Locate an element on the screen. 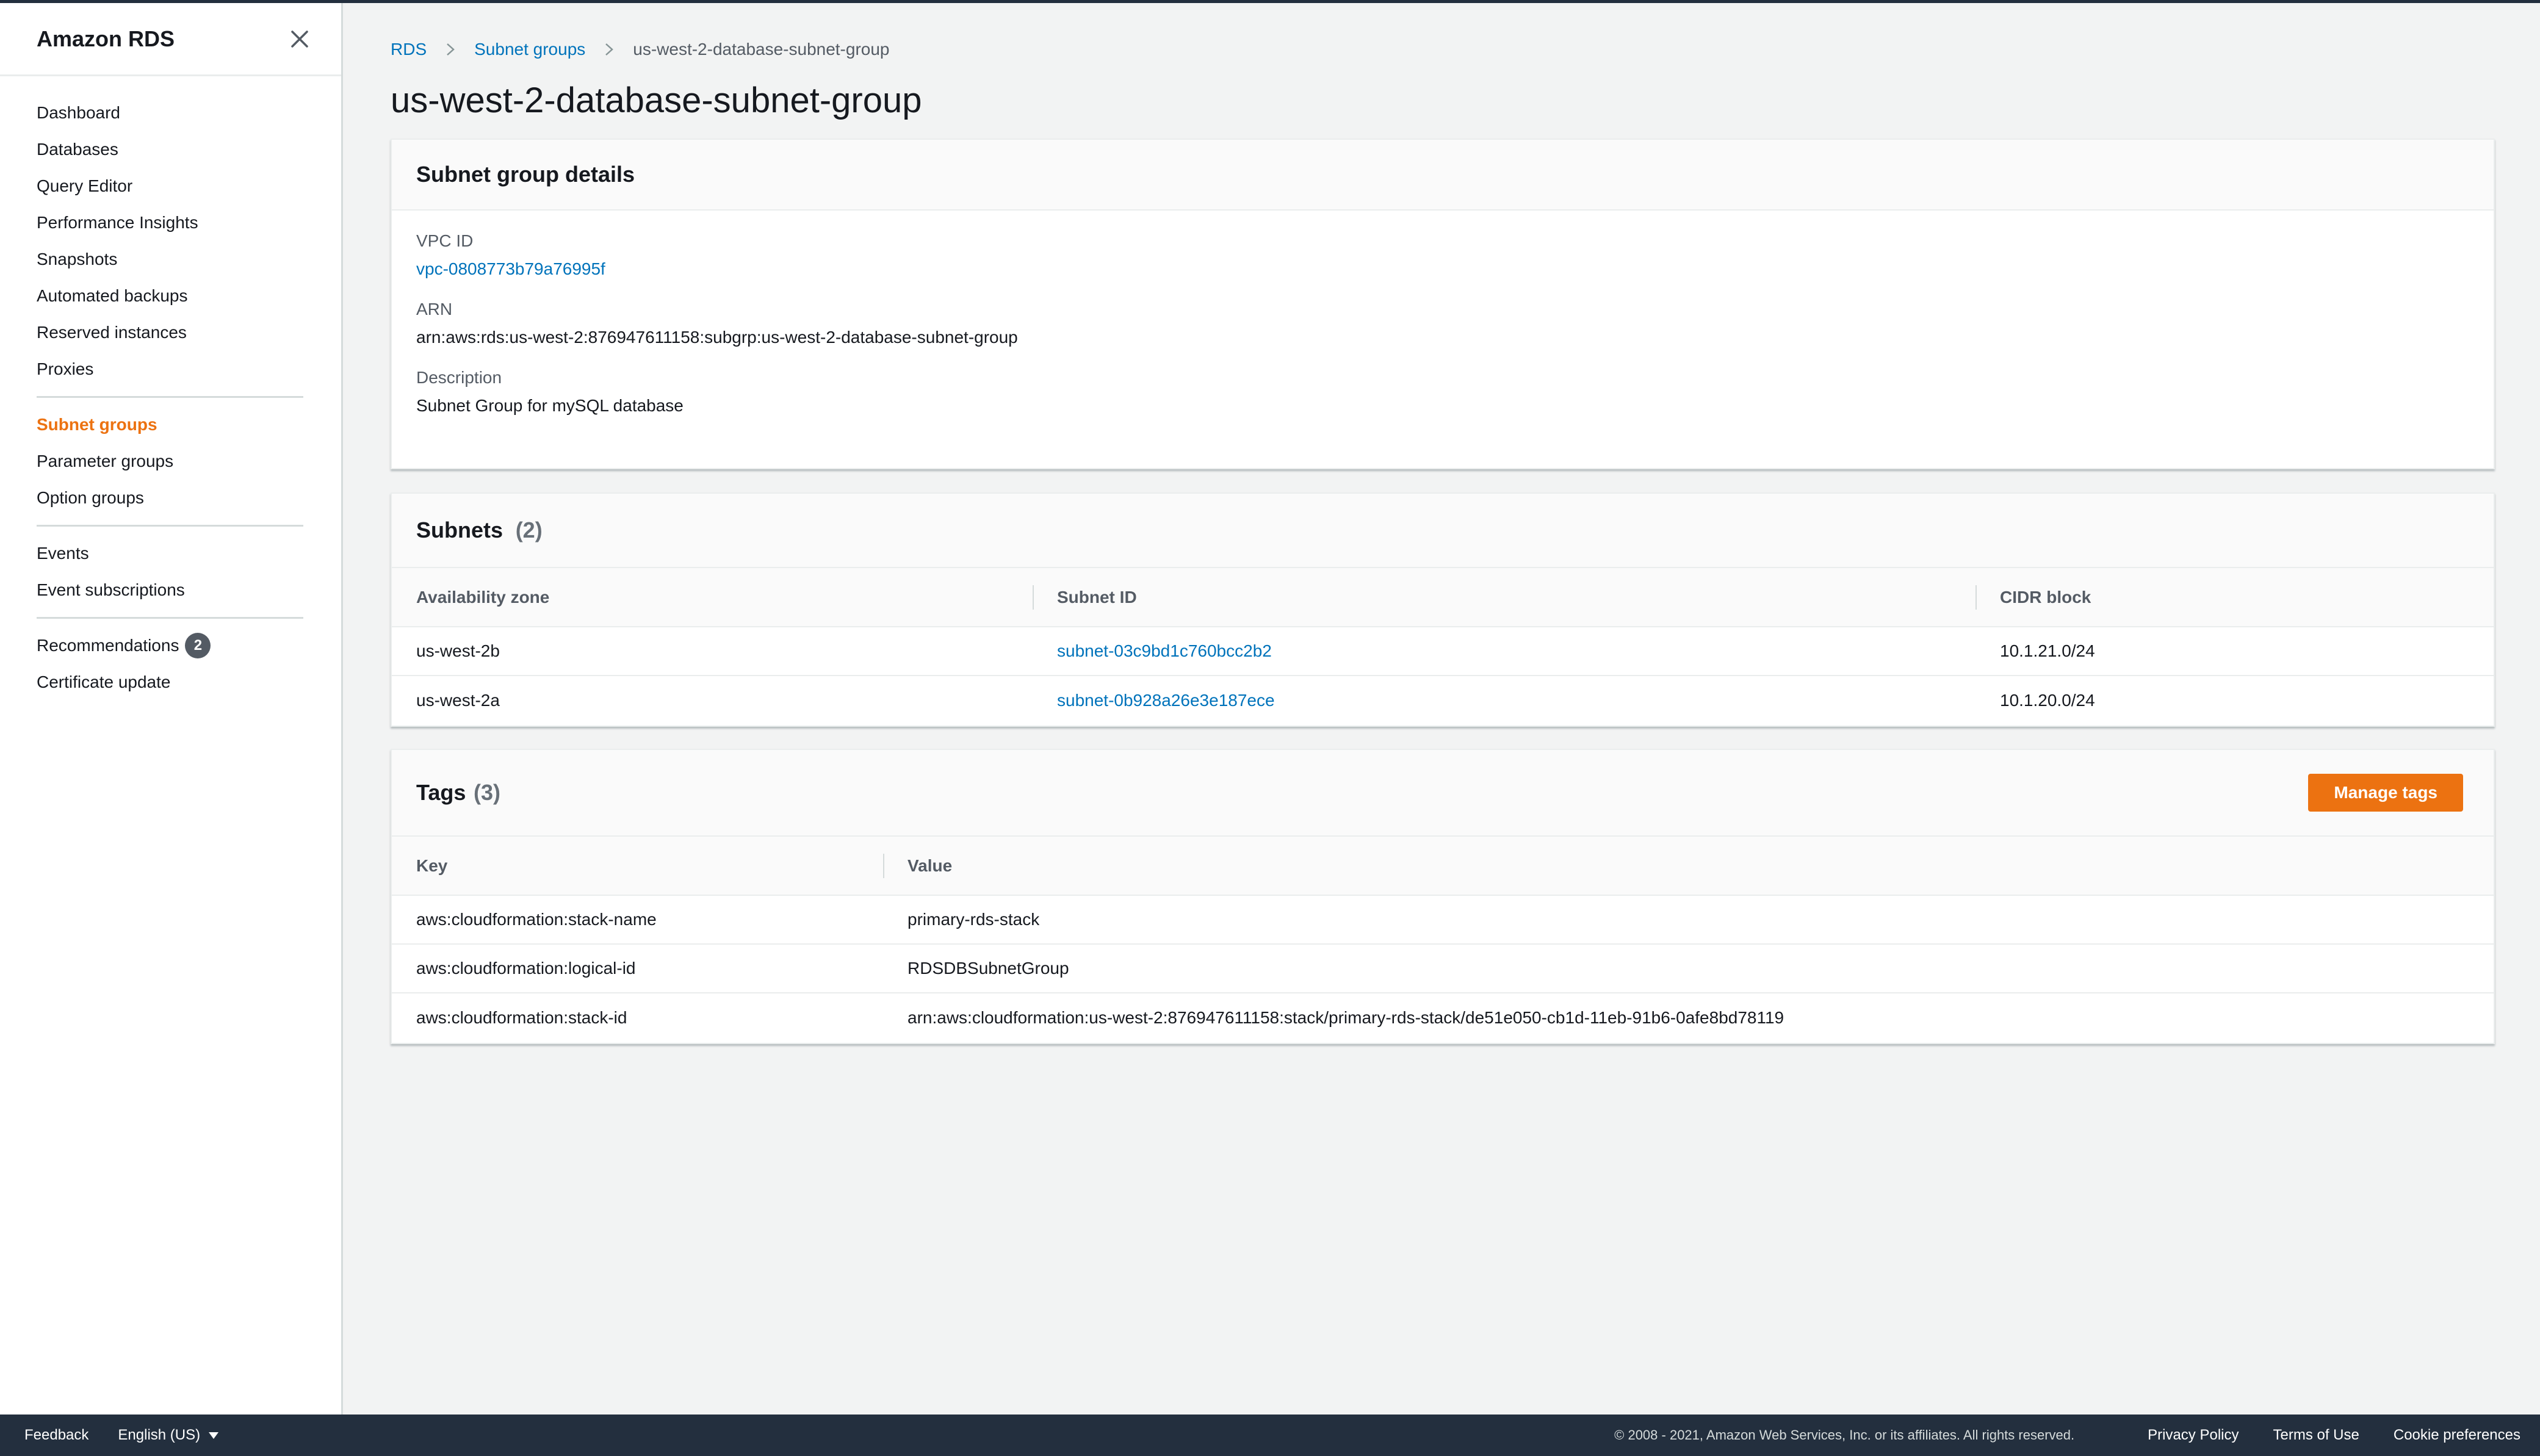  sidebar-item-option-groups: Option groups is located at coordinates (171, 498).